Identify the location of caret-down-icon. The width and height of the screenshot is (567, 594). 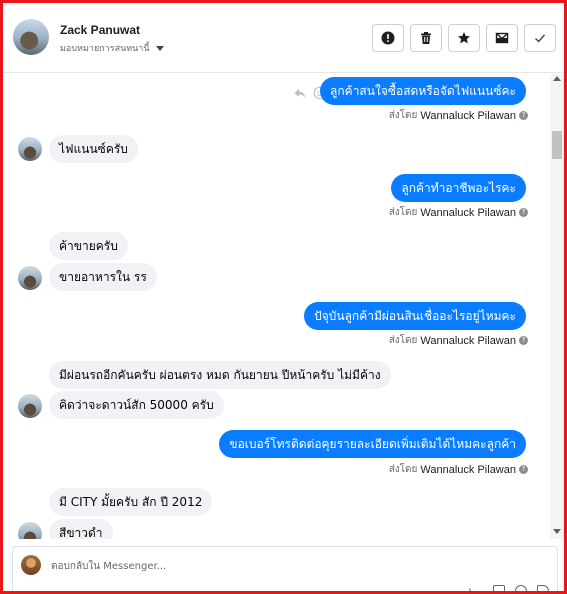
(159, 48).